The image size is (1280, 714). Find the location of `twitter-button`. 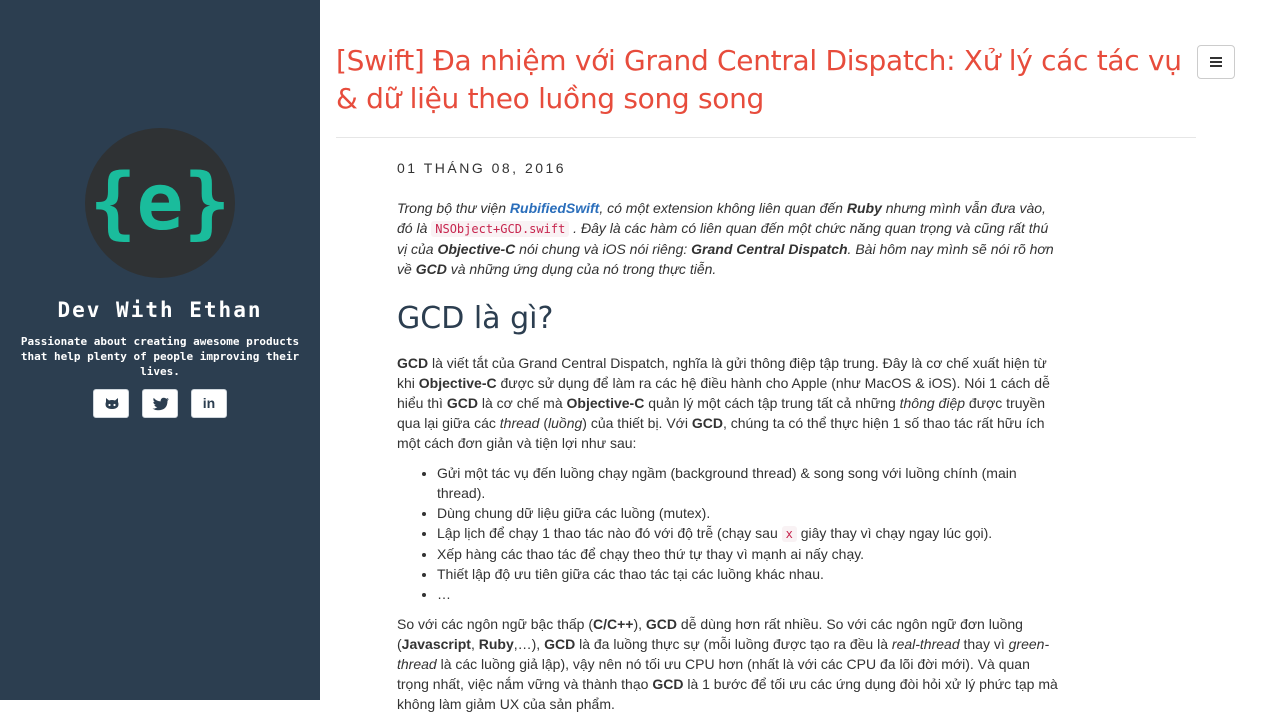

twitter-button is located at coordinates (160, 403).